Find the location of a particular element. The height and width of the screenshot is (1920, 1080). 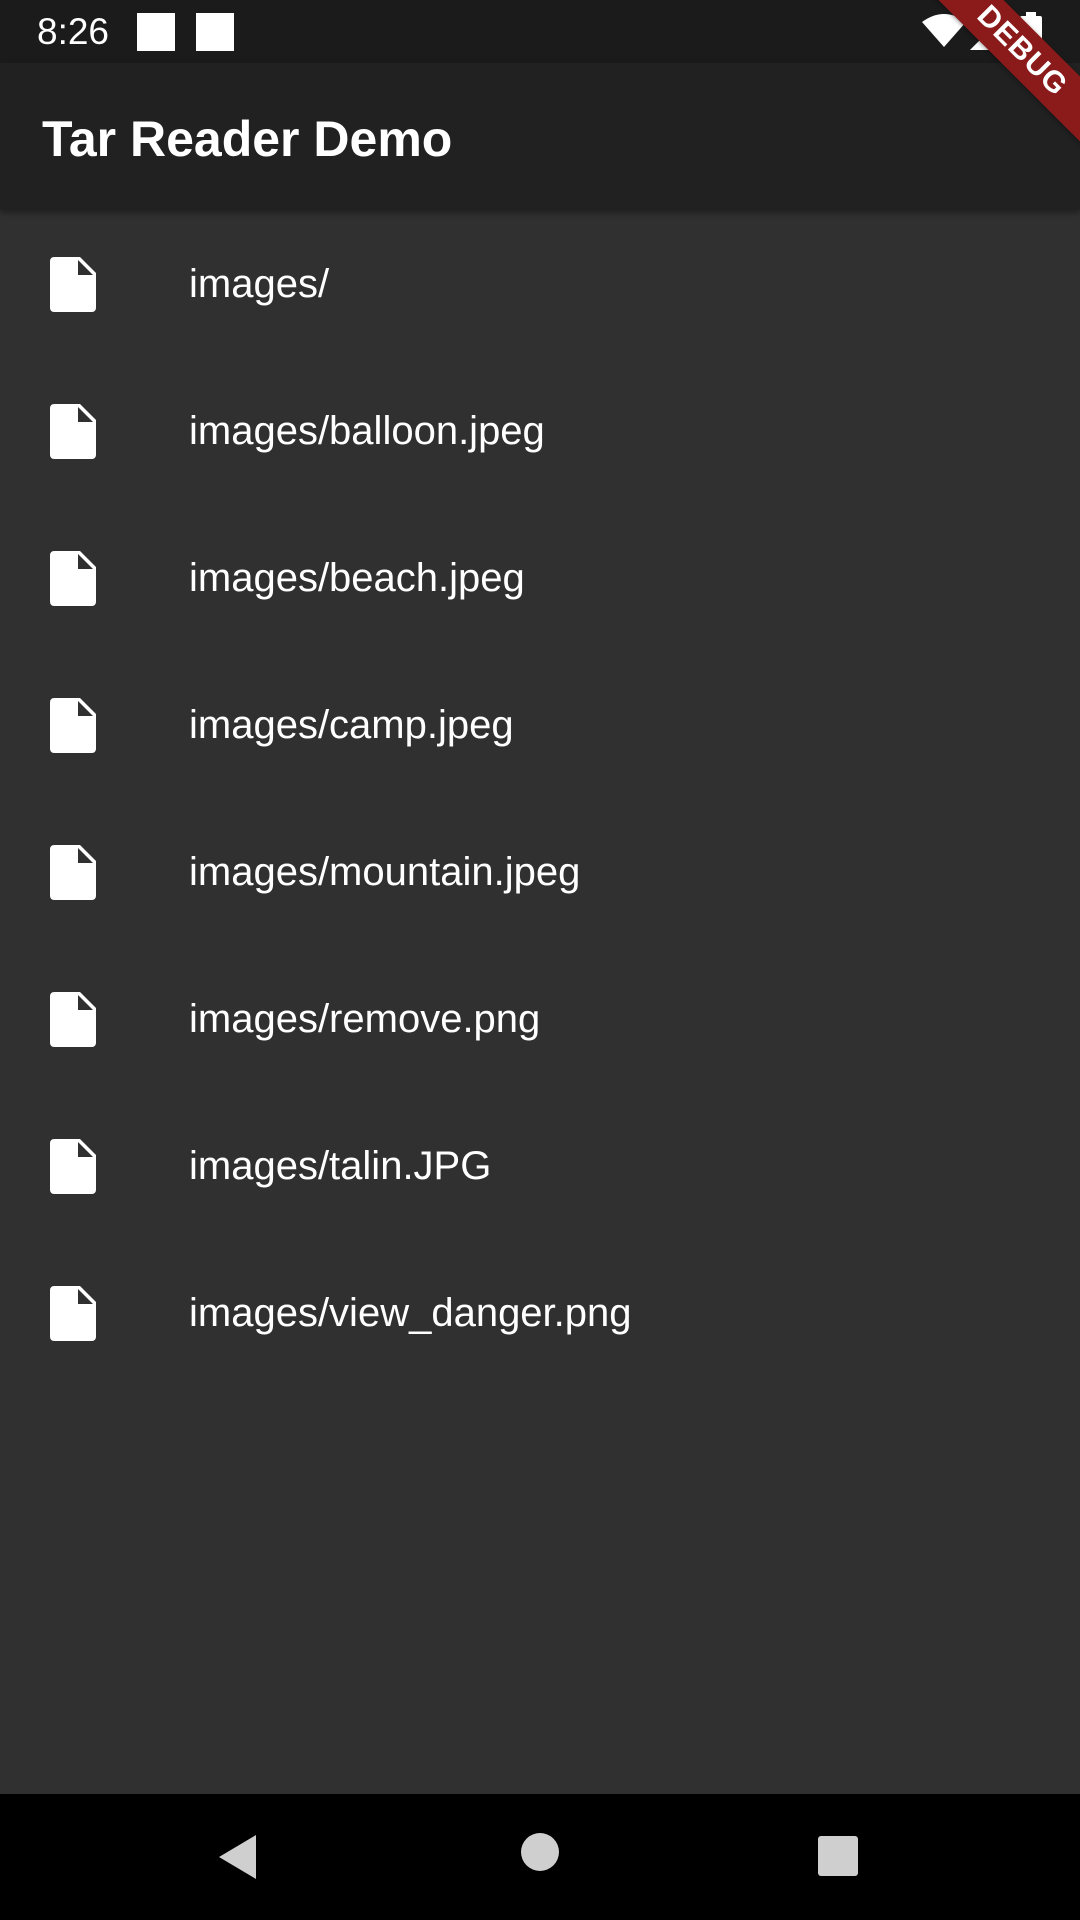

list-item: images/beach.jpeg is located at coordinates (540, 577).